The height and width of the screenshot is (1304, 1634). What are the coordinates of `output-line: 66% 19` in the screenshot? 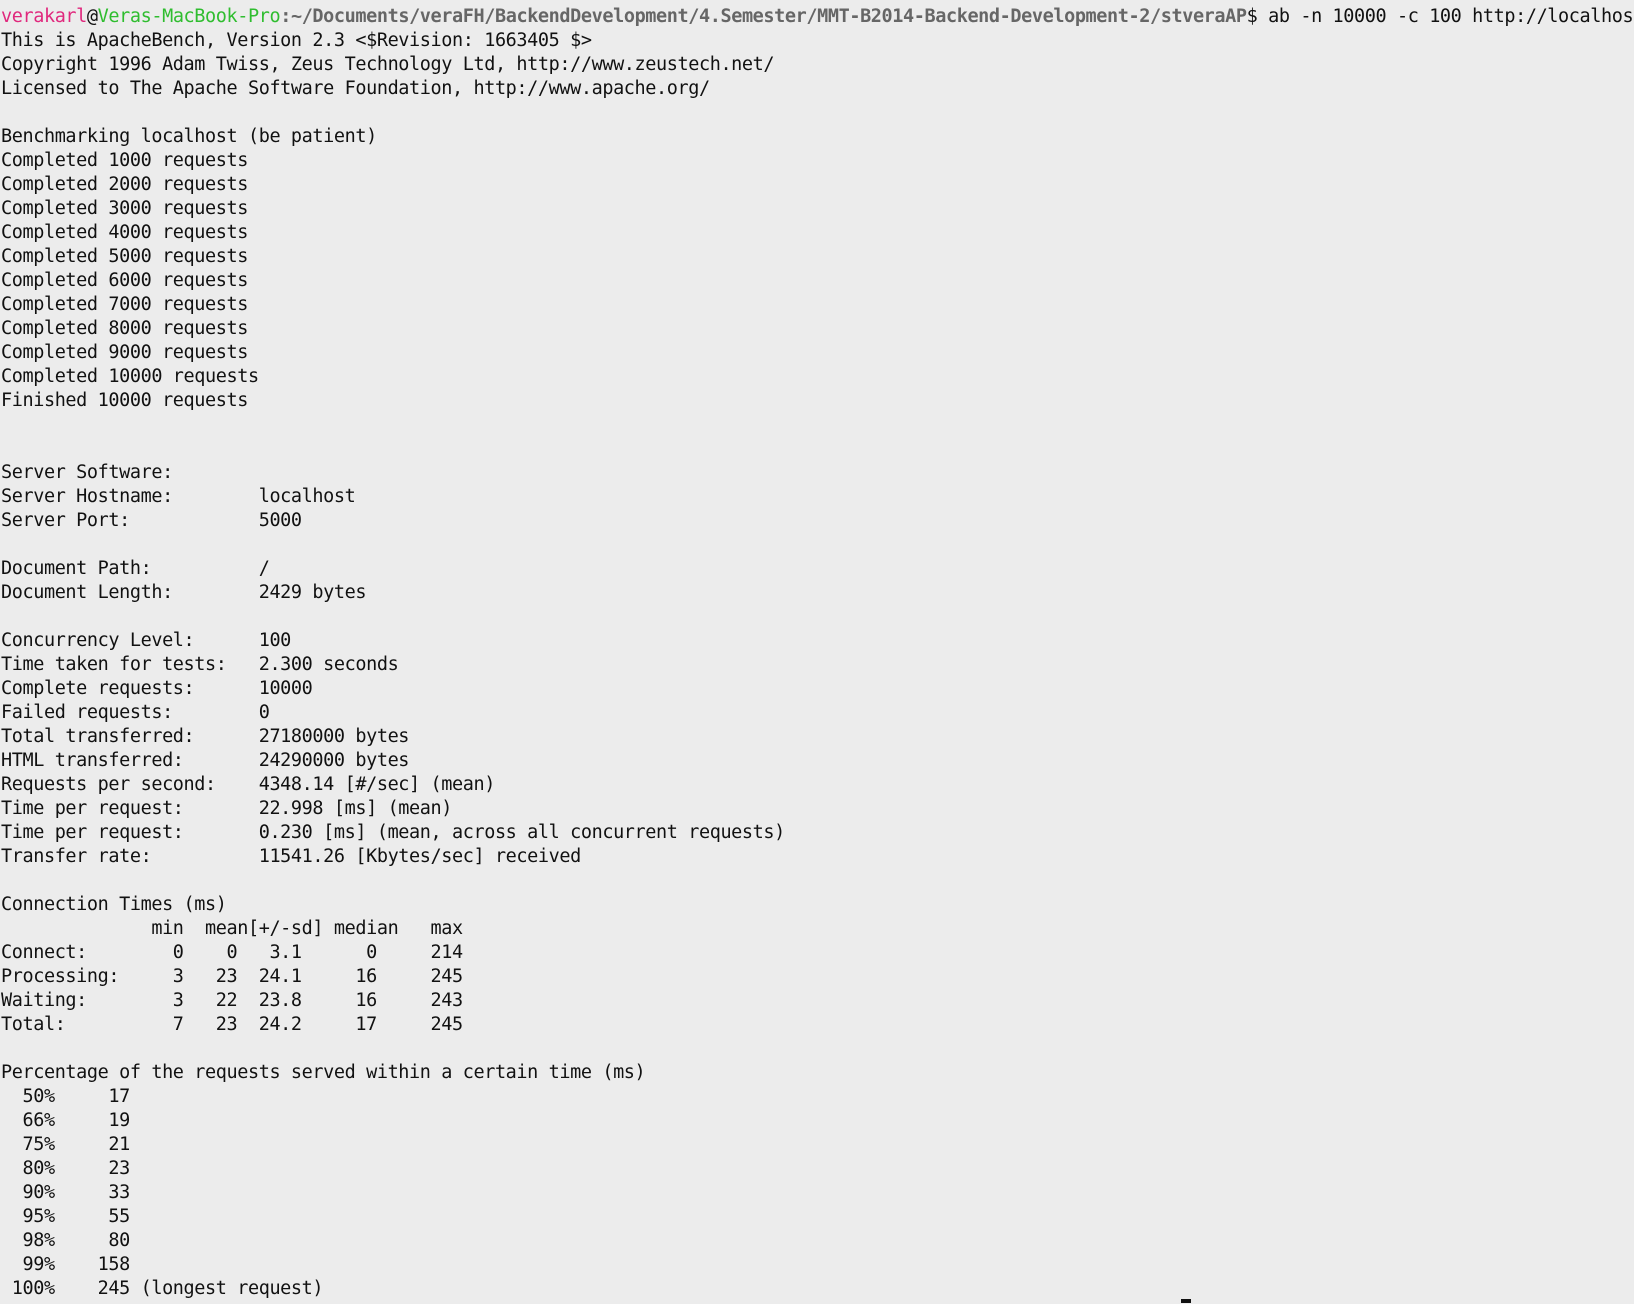 It's located at (65, 1120).